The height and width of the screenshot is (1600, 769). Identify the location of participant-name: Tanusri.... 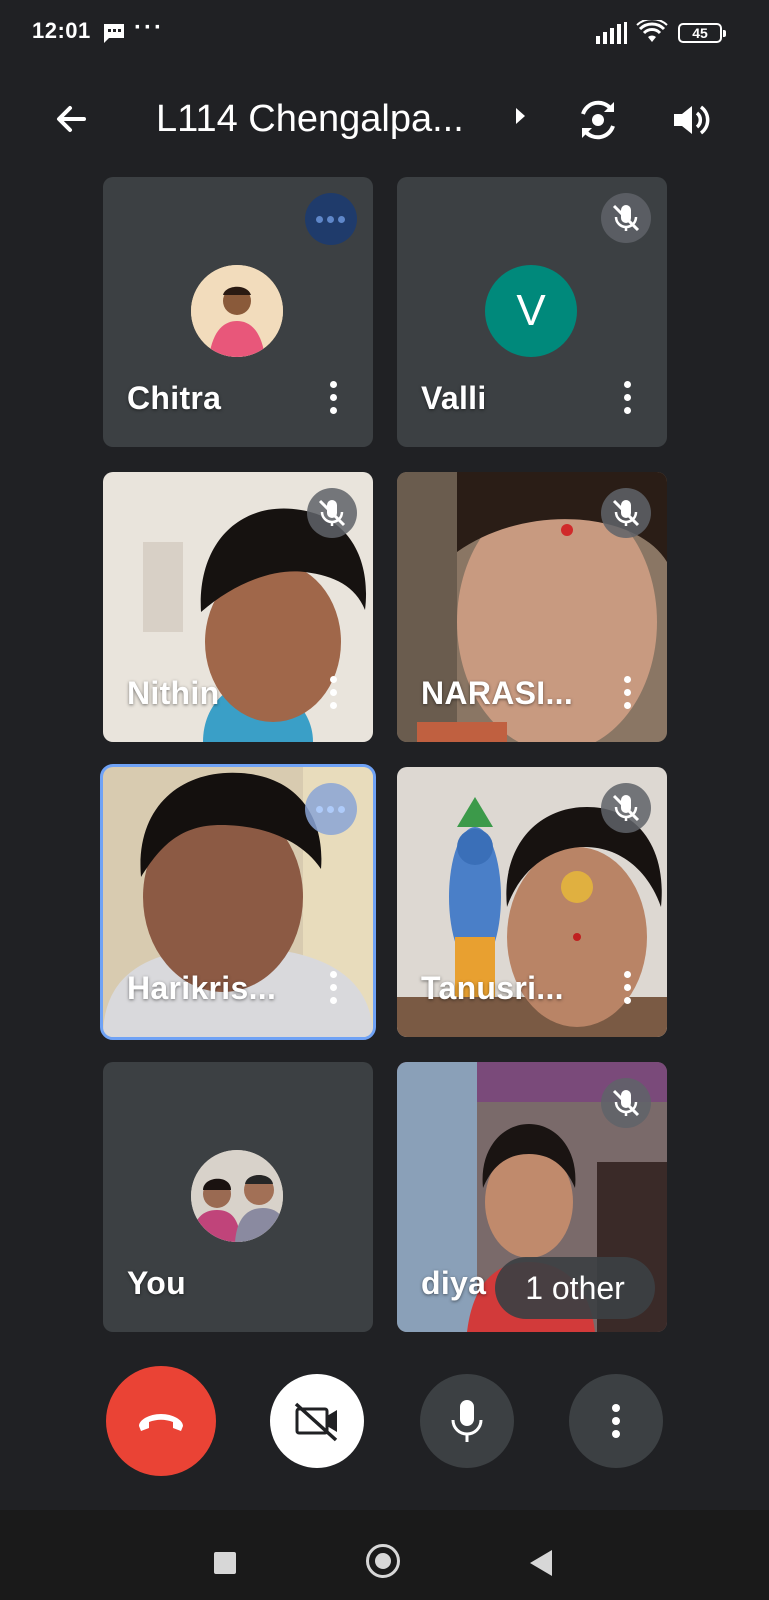
(492, 988).